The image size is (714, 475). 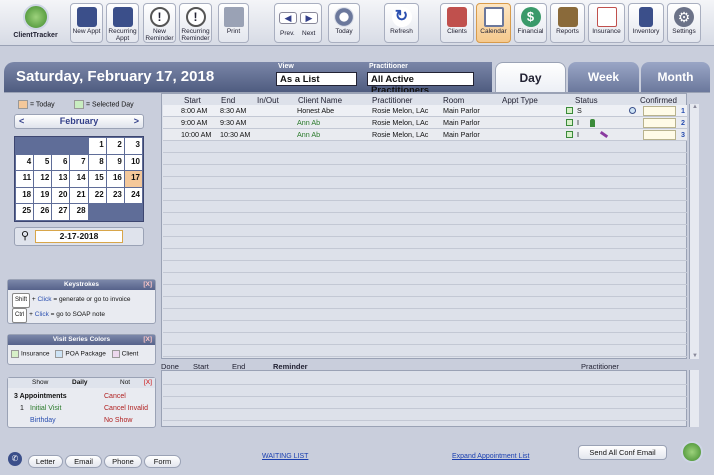 What do you see at coordinates (45, 461) in the screenshot?
I see `letter-button: Letter` at bounding box center [45, 461].